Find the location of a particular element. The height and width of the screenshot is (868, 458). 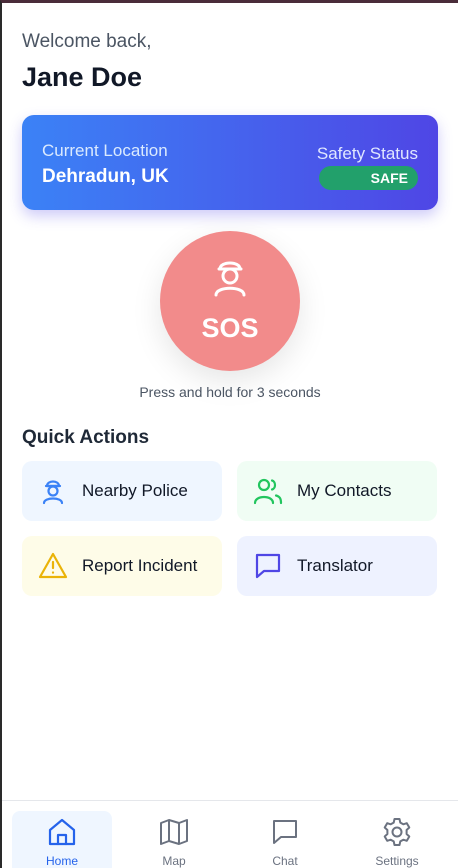

sos-button: SOS is located at coordinates (230, 301).